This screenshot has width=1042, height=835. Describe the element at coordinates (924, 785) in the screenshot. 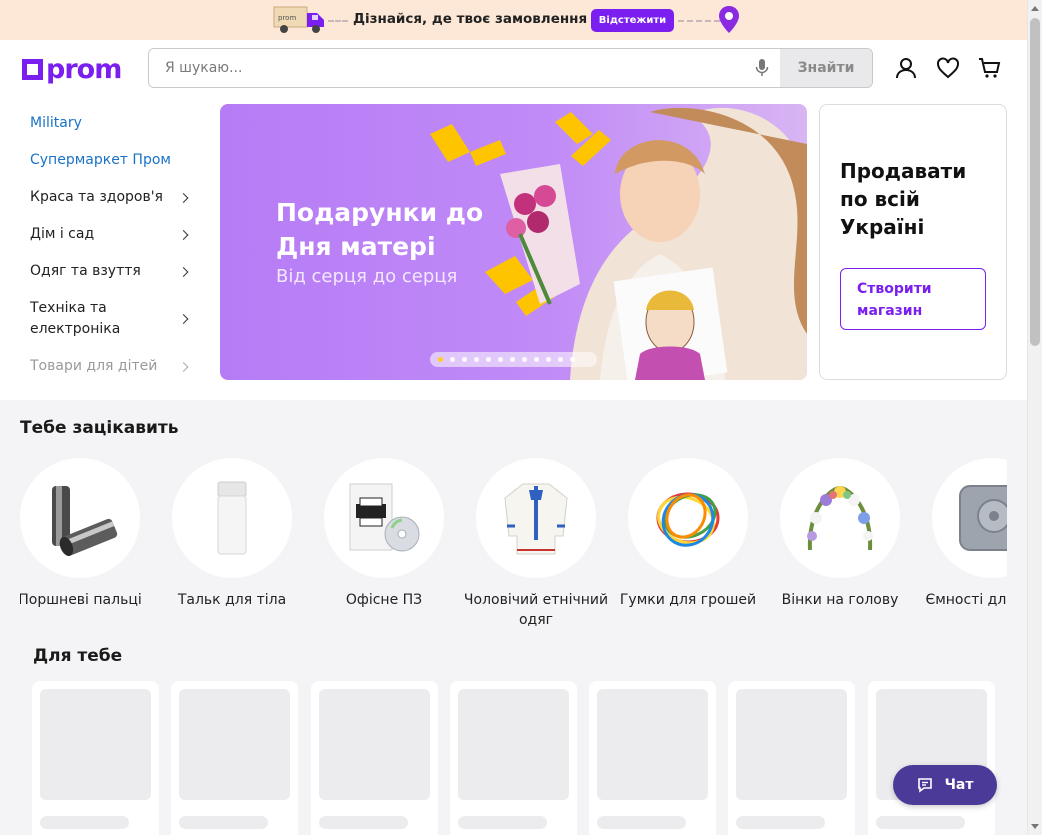

I see `chat-icon` at that location.